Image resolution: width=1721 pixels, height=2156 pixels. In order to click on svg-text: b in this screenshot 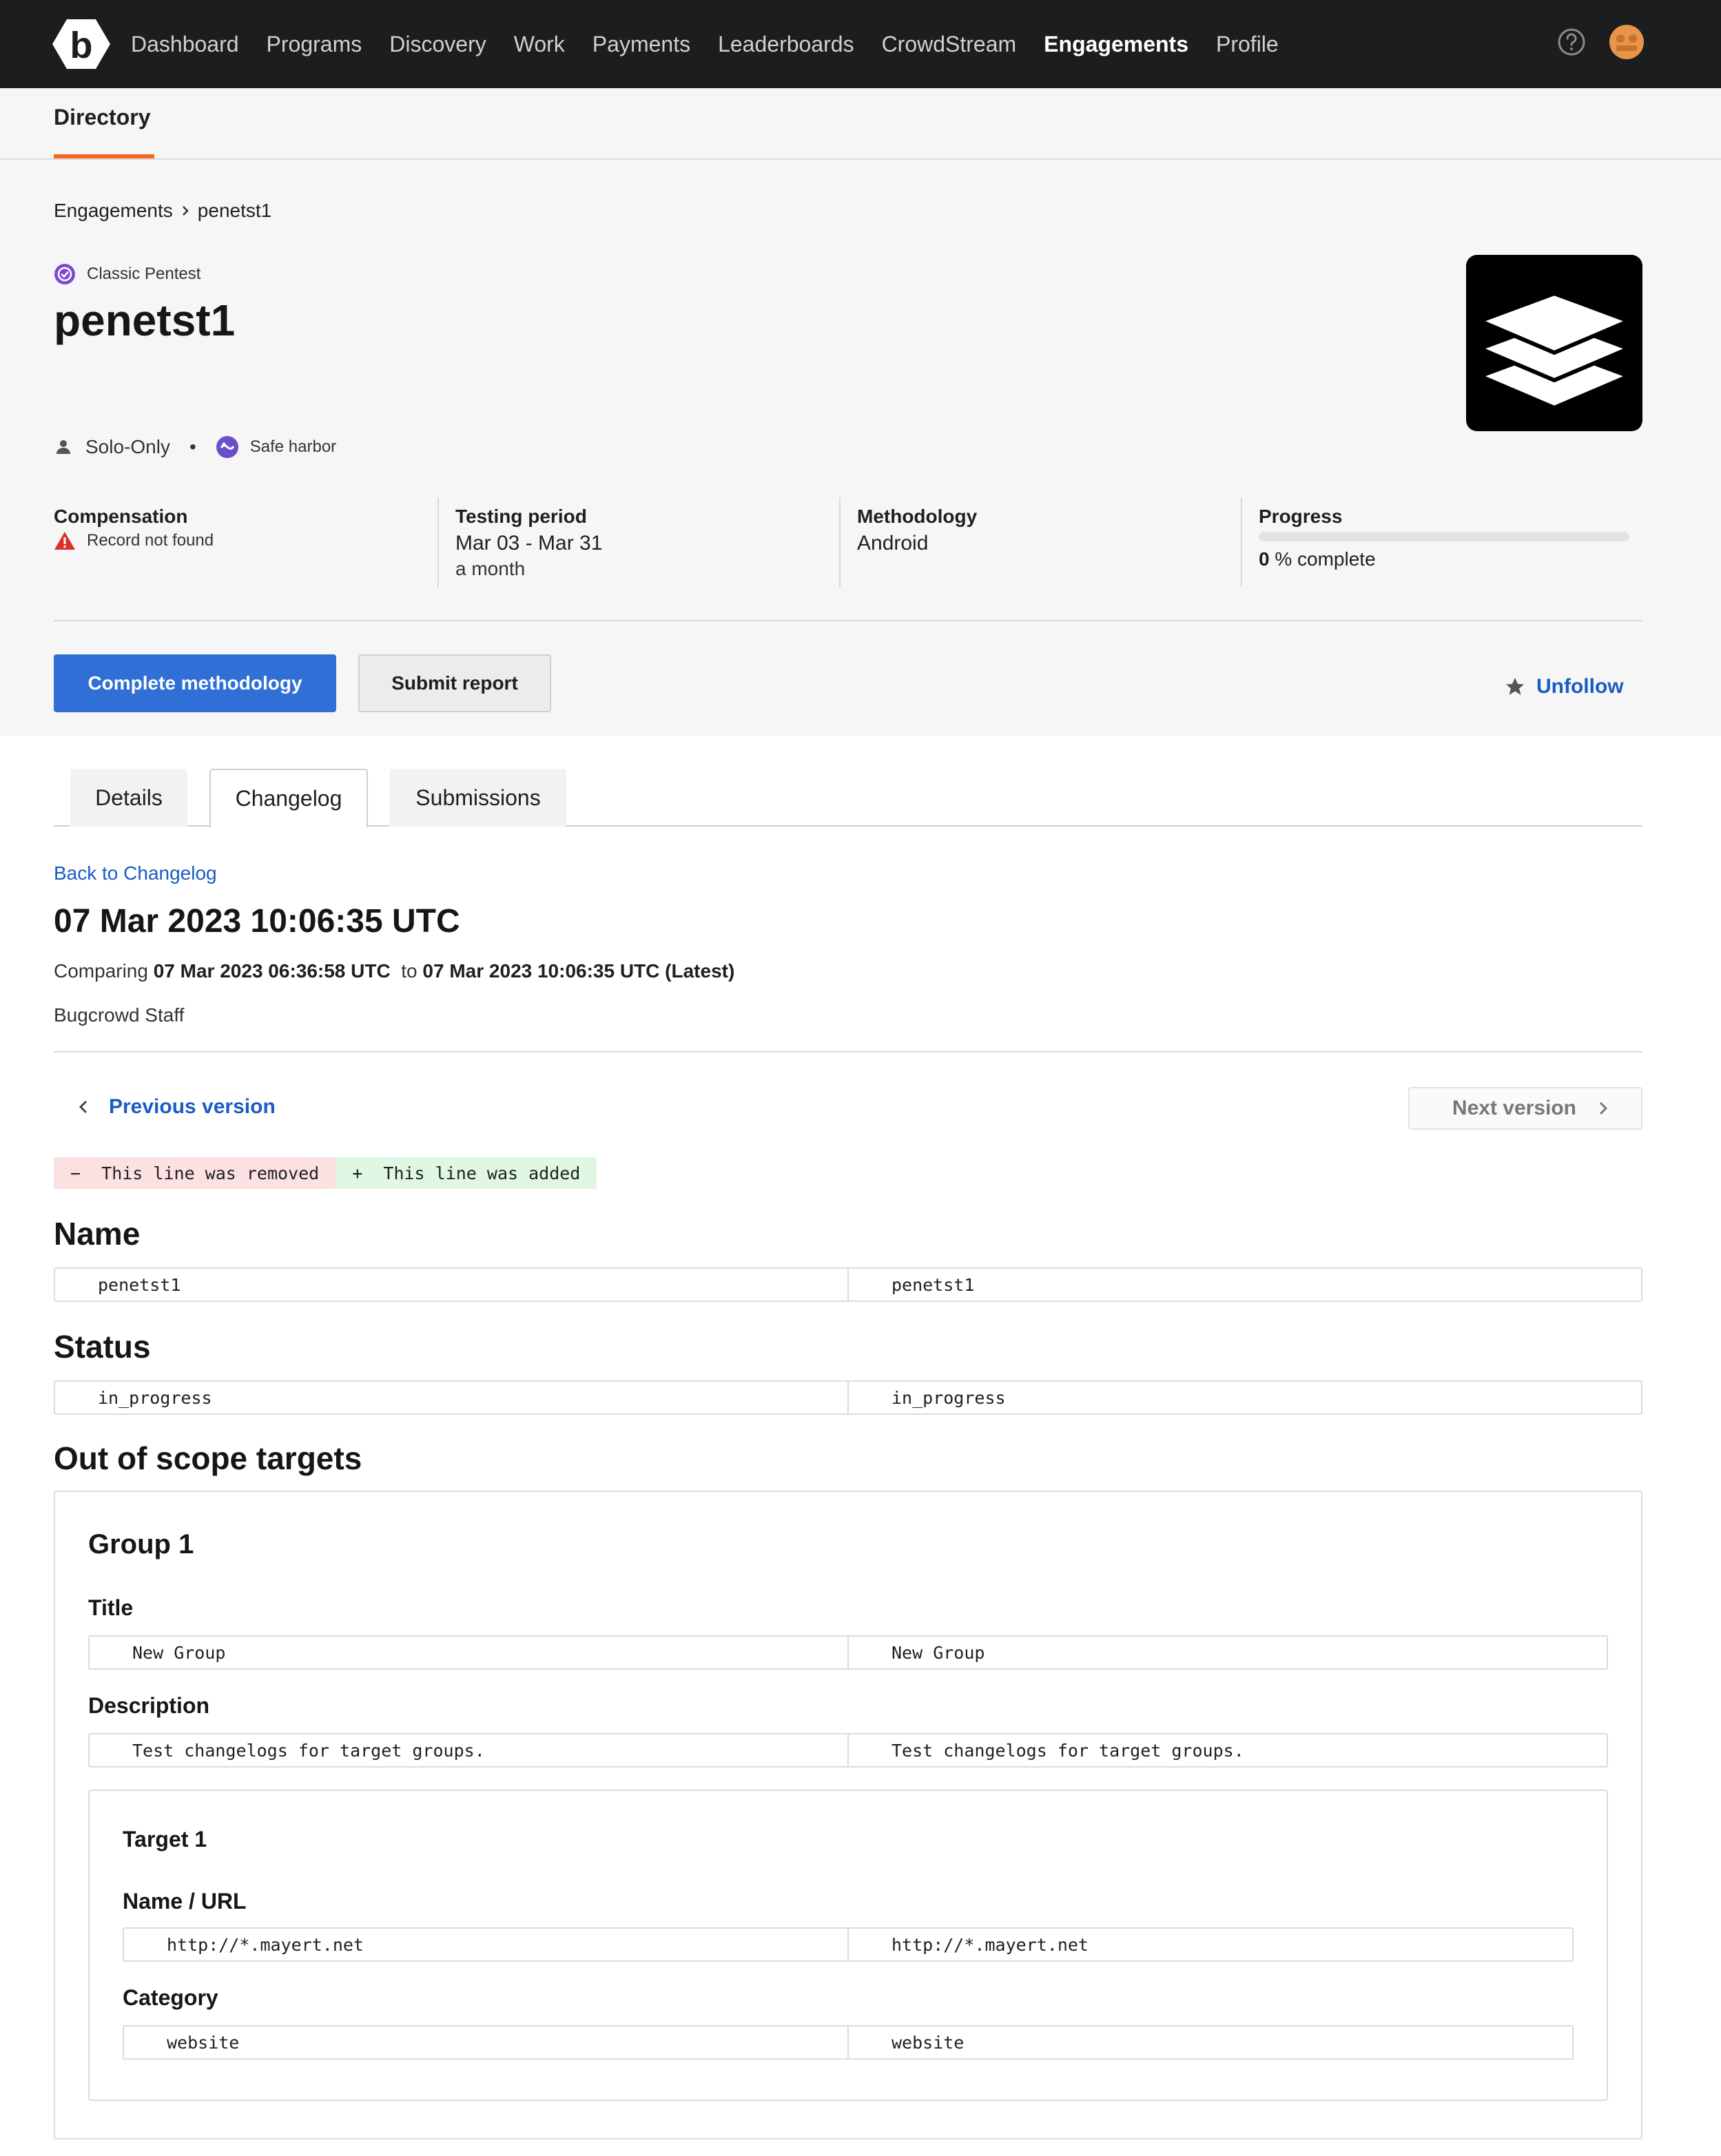, I will do `click(81, 45)`.